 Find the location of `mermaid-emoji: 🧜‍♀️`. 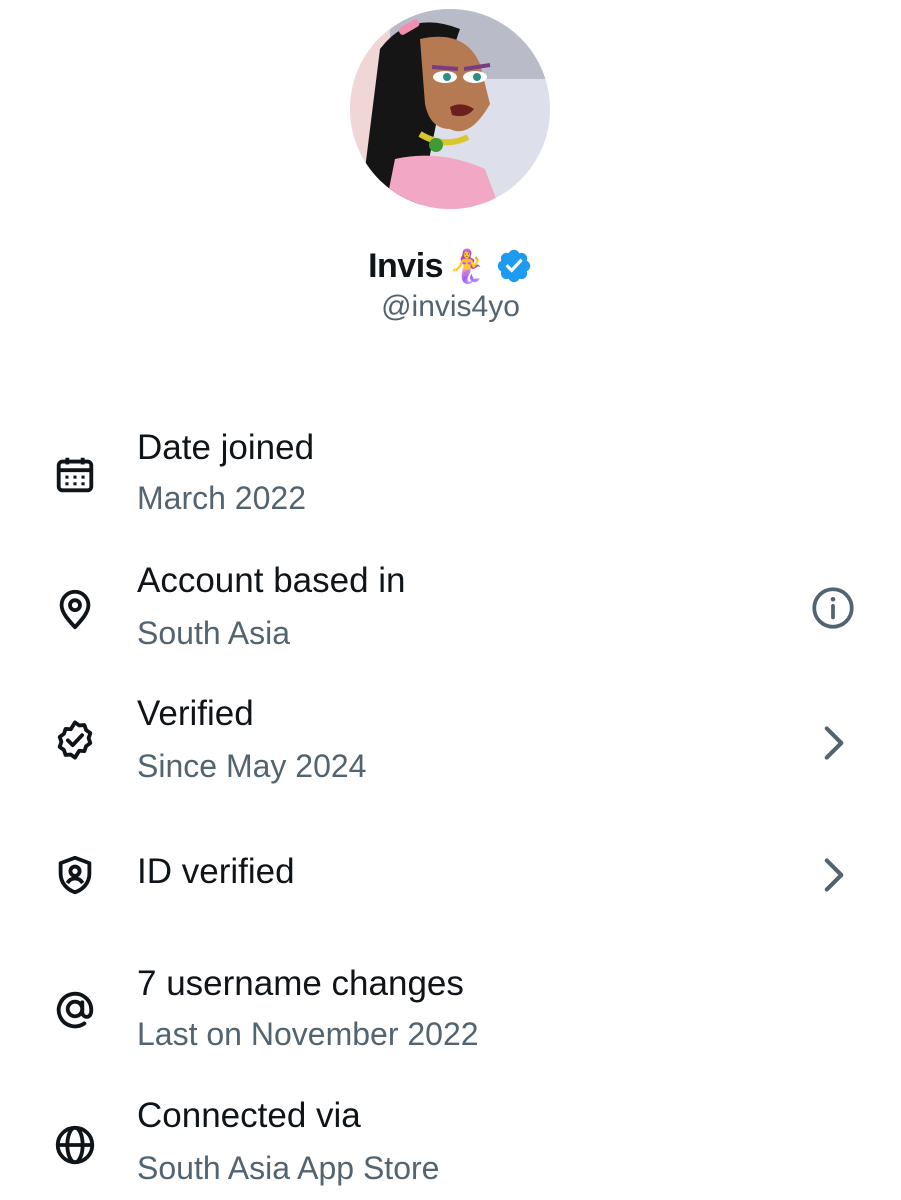

mermaid-emoji: 🧜‍♀️ is located at coordinates (467, 266).